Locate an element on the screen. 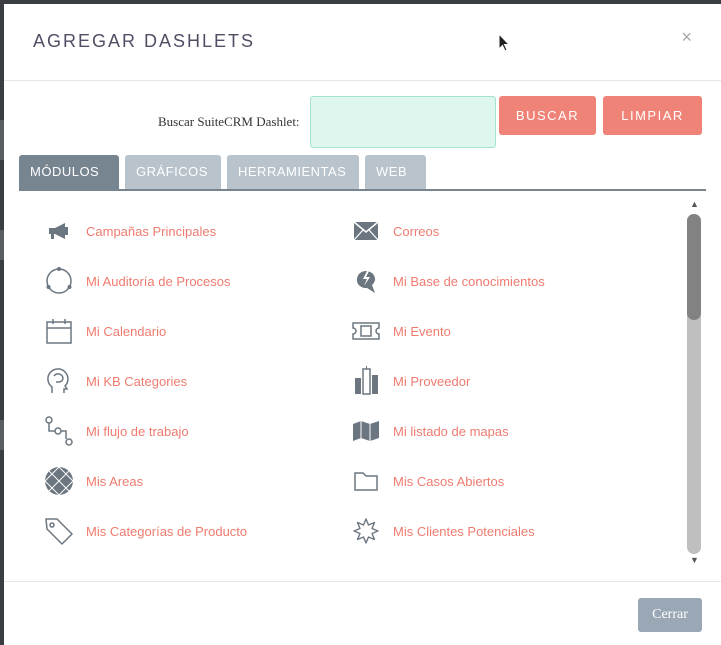 This screenshot has width=721, height=645. dashlet-item: Mi KB Categories is located at coordinates (115, 381).